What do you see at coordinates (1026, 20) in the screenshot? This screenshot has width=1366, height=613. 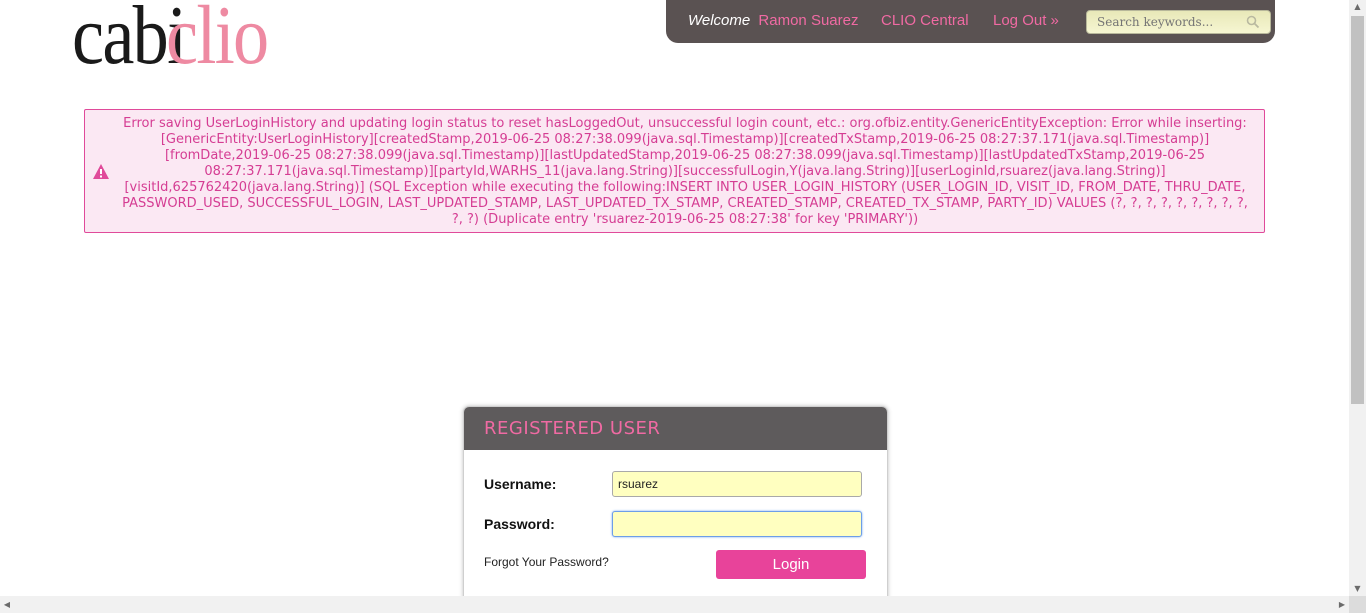 I see `logout-link: Log Out »` at bounding box center [1026, 20].